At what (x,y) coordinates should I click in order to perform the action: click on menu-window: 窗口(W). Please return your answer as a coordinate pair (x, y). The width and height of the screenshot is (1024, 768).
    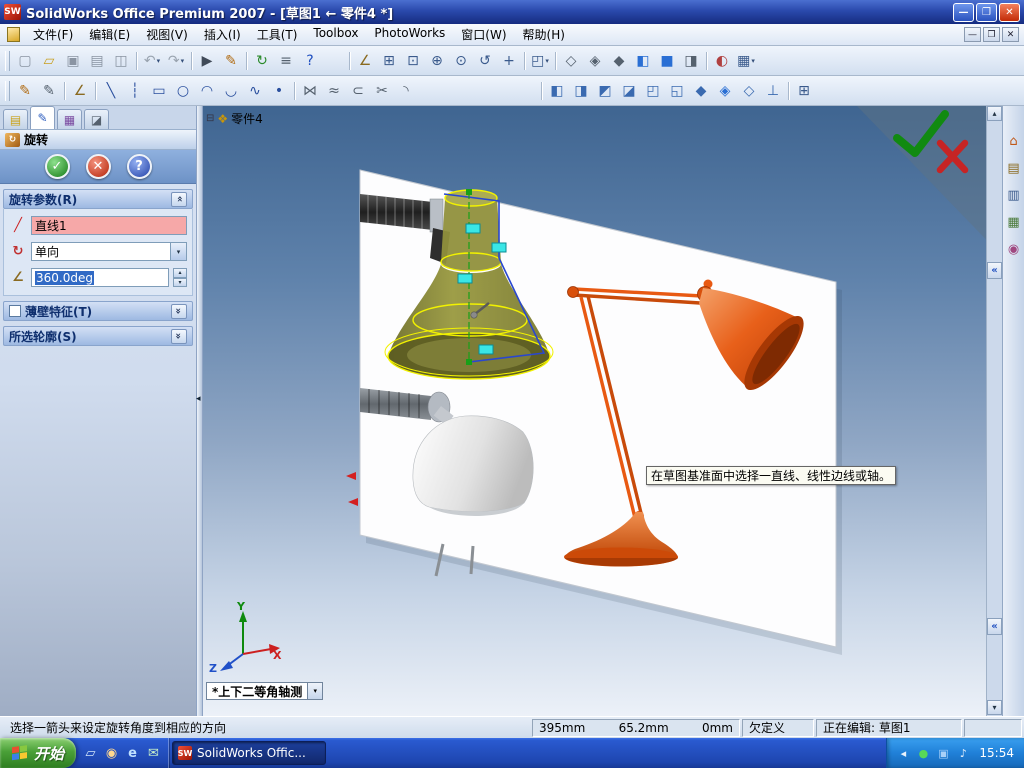
    Looking at the image, I should click on (483, 34).